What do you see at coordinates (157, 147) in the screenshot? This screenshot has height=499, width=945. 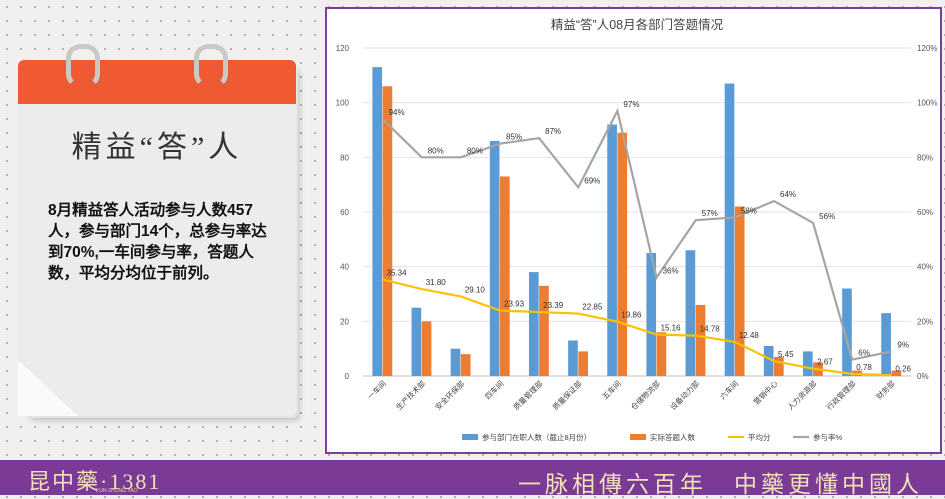 I see `card-title: 精益“答”人` at bounding box center [157, 147].